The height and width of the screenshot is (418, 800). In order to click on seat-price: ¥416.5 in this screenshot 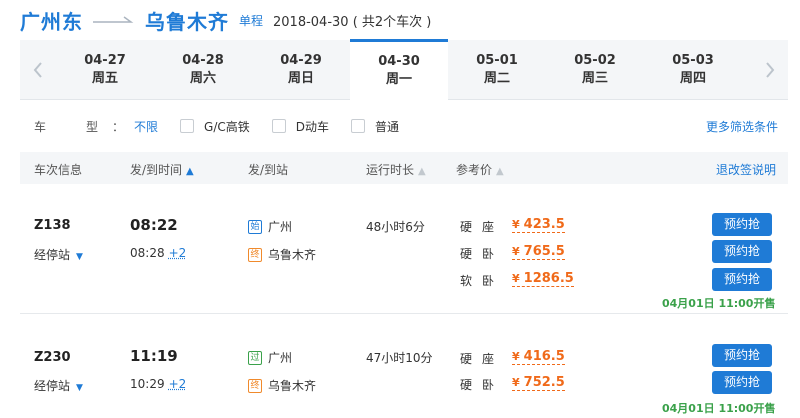, I will do `click(538, 357)`.